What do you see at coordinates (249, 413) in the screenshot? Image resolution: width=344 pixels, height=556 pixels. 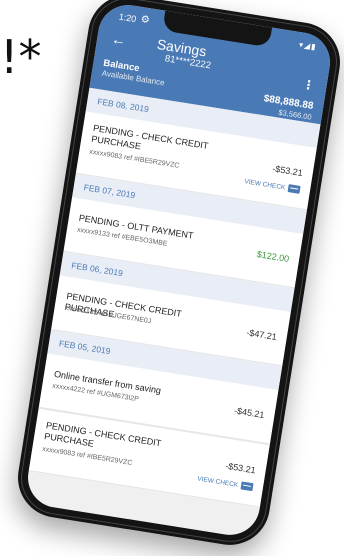 I see `transaction-amount: -$45.21` at bounding box center [249, 413].